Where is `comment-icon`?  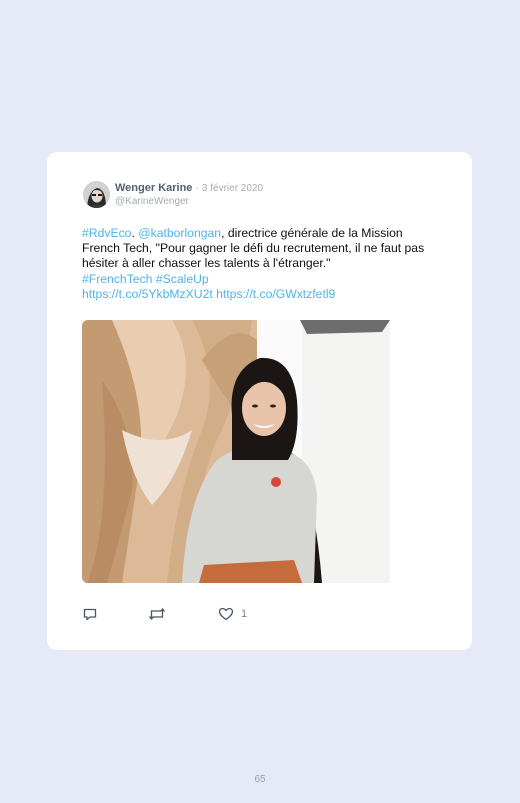
comment-icon is located at coordinates (90, 614).